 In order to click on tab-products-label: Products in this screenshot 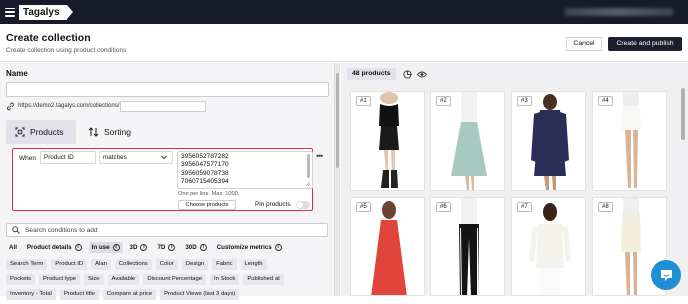, I will do `click(47, 132)`.